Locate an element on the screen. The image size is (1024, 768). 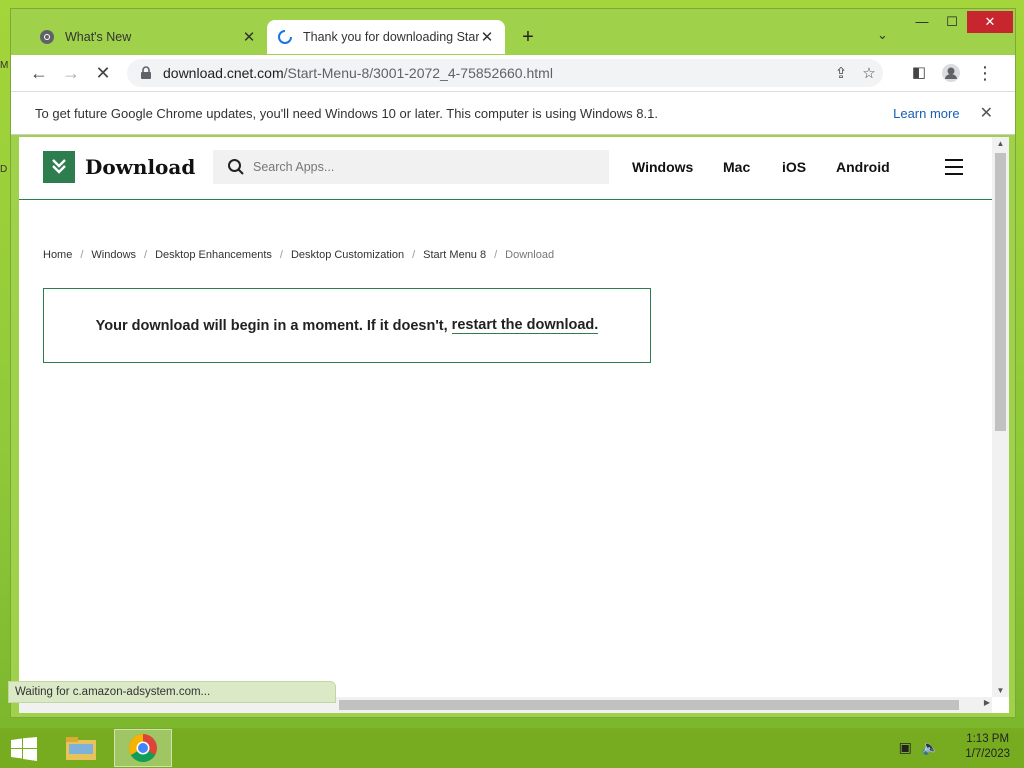
search-icon is located at coordinates (236, 167).